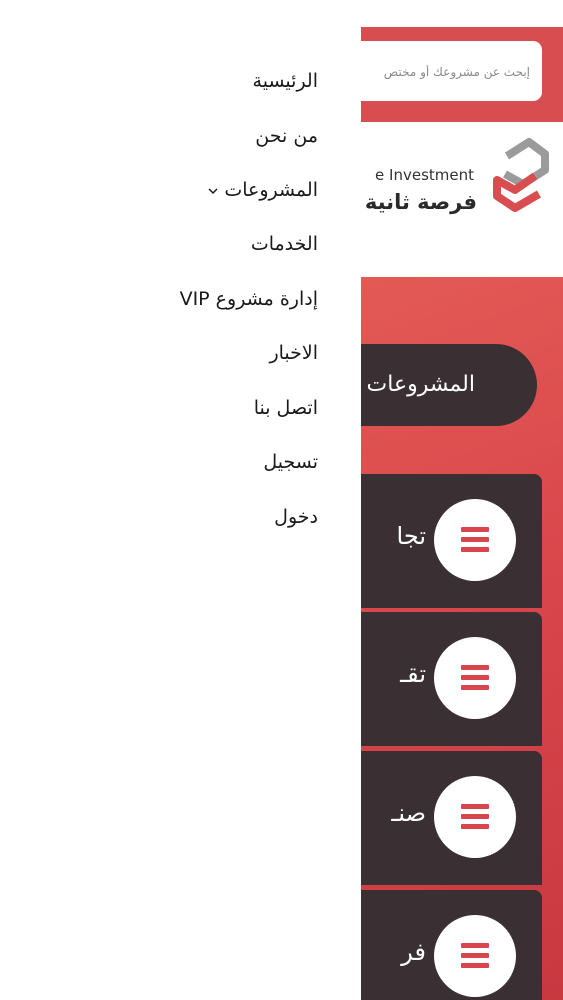  What do you see at coordinates (446, 71) in the screenshot?
I see `search-input` at bounding box center [446, 71].